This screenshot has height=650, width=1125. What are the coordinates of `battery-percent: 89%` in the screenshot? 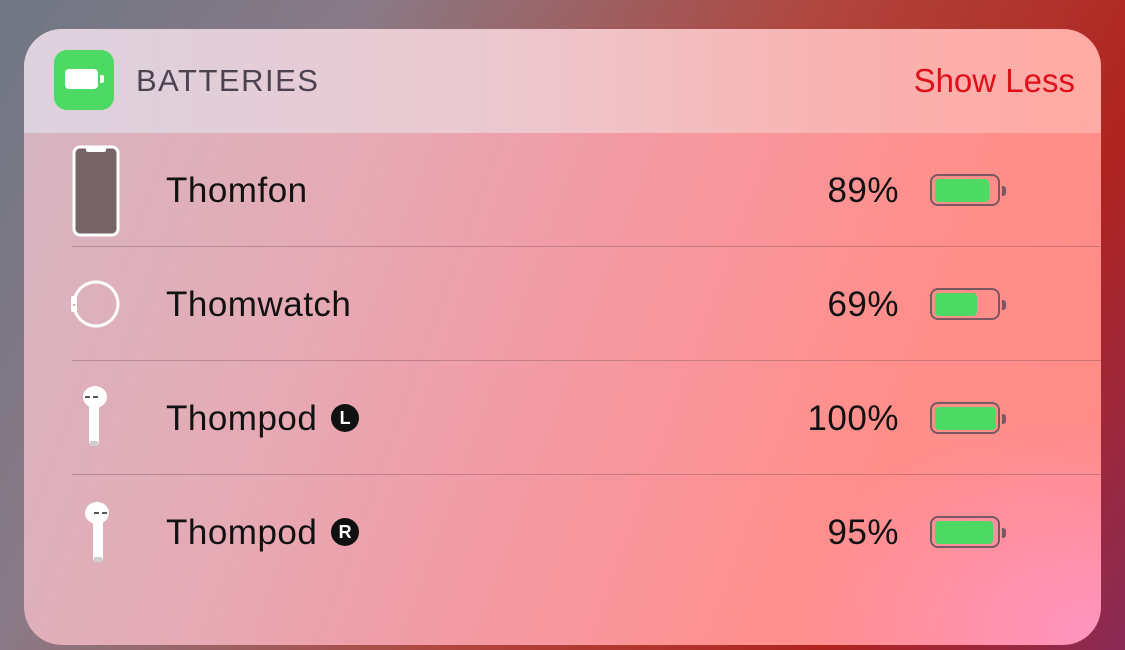 It's located at (863, 190).